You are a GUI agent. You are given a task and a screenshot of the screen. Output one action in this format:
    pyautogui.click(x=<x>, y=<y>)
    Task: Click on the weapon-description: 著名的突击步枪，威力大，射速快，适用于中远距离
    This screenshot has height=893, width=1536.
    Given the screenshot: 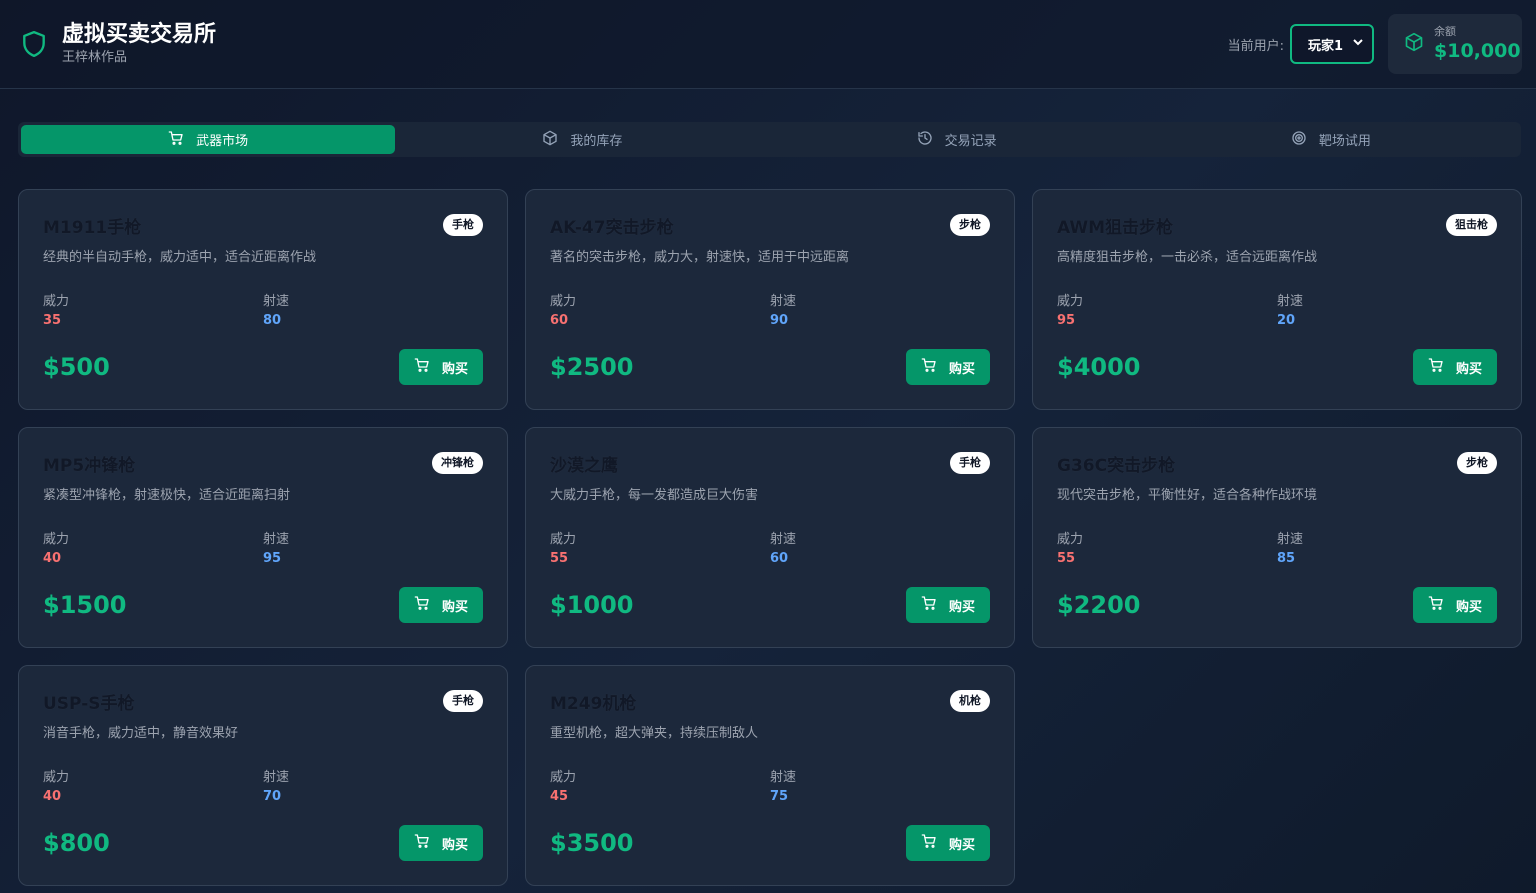 What is the action you would take?
    pyautogui.click(x=700, y=257)
    